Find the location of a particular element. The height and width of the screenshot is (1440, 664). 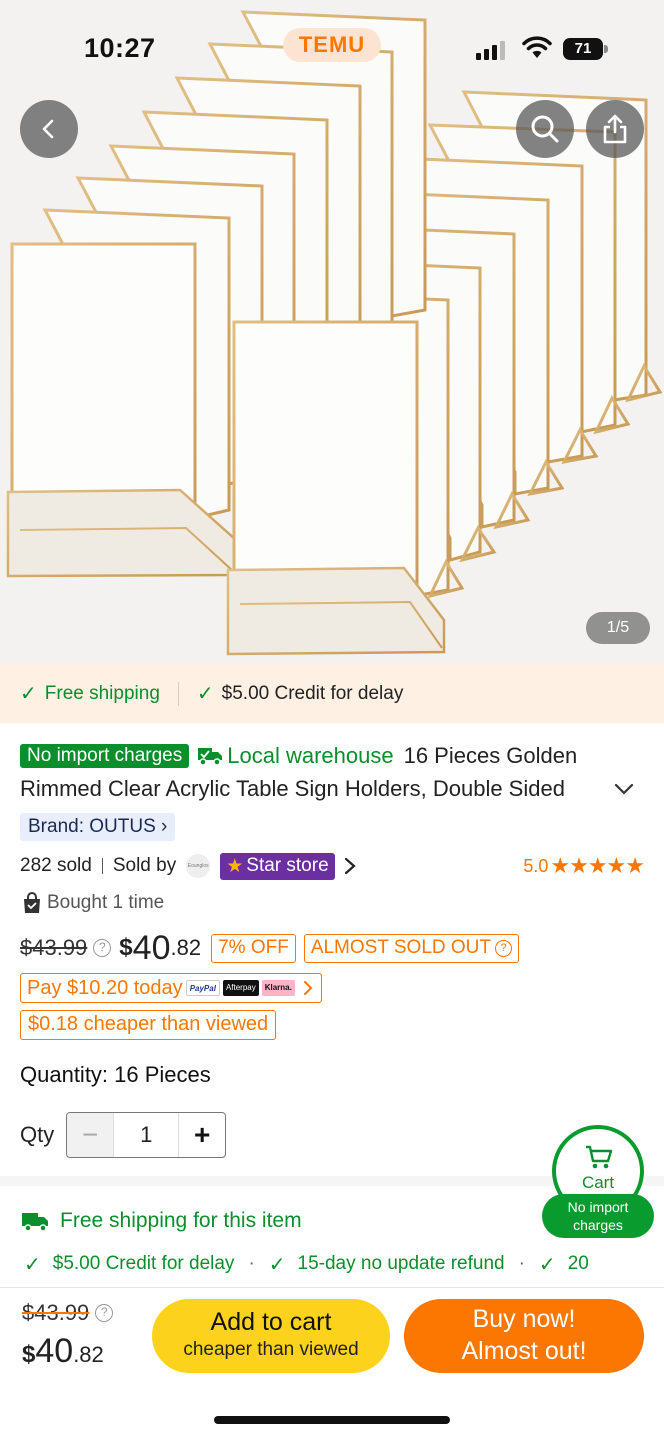

quantity-value: 1 is located at coordinates (146, 1135).